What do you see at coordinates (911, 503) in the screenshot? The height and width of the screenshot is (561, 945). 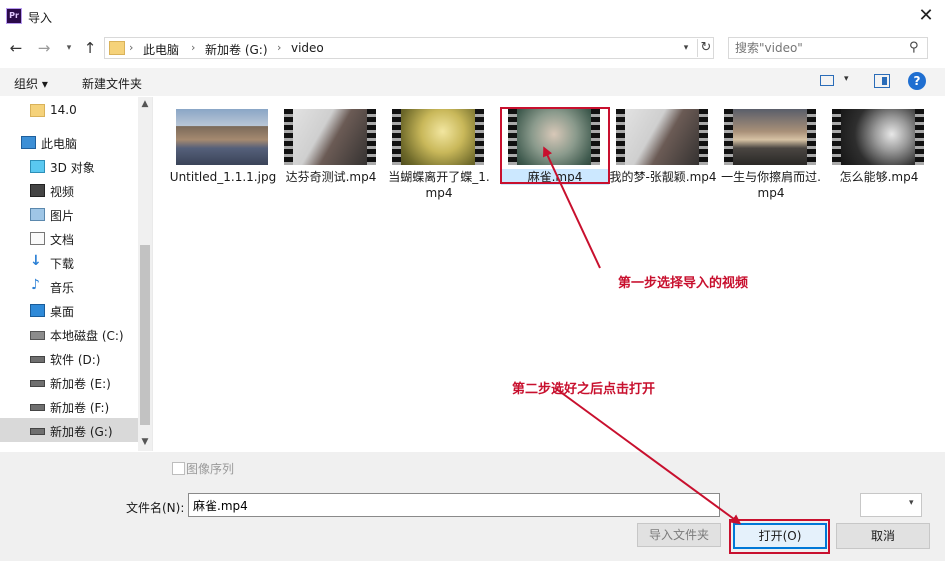 I see `chevron-down-icon: ▾` at bounding box center [911, 503].